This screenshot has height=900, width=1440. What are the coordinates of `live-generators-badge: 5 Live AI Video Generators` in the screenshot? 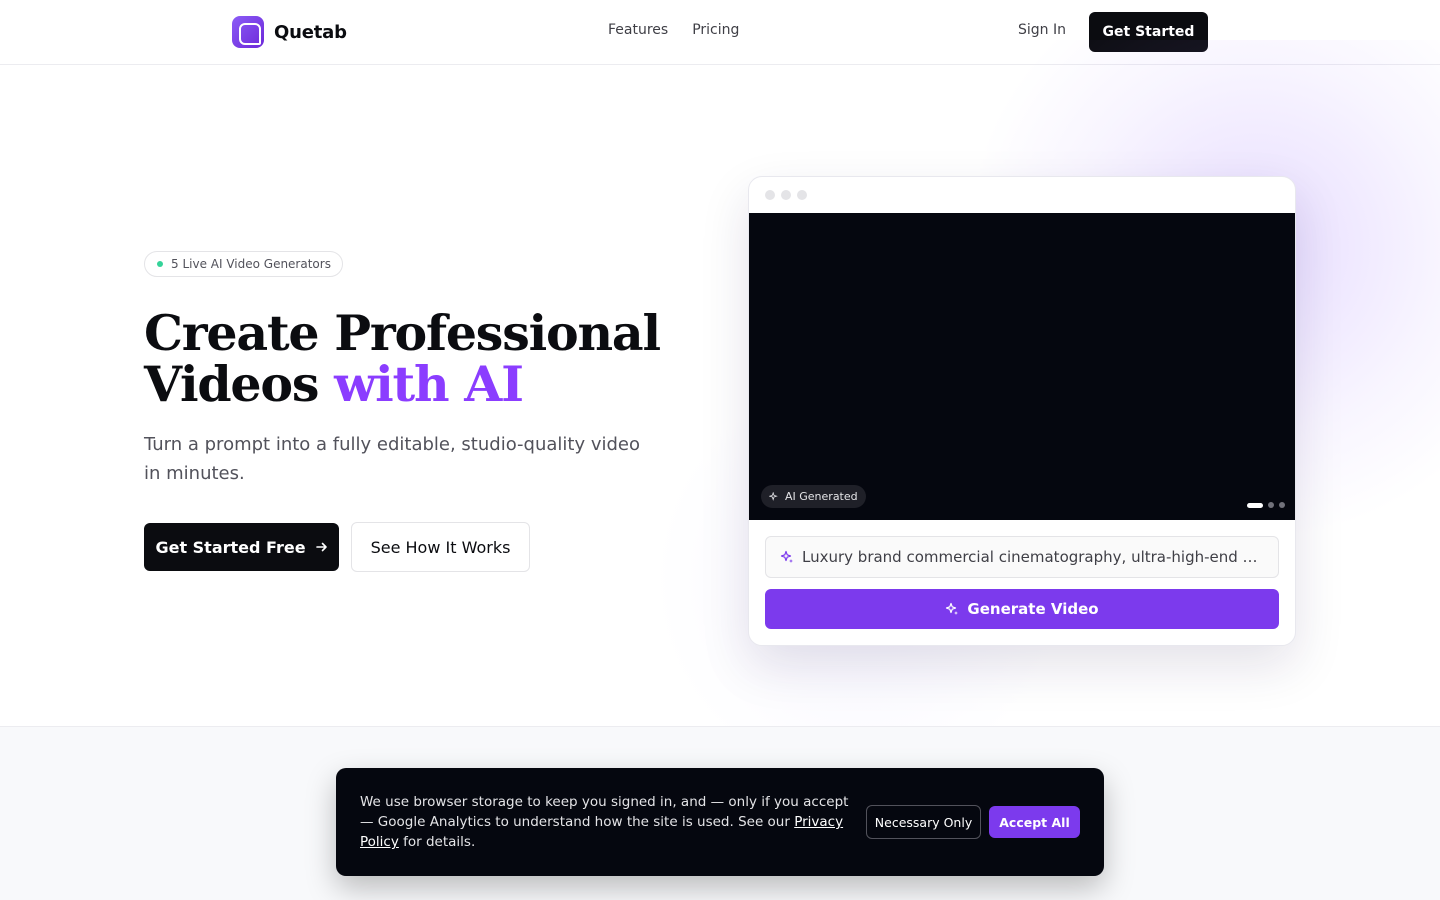 It's located at (243, 264).